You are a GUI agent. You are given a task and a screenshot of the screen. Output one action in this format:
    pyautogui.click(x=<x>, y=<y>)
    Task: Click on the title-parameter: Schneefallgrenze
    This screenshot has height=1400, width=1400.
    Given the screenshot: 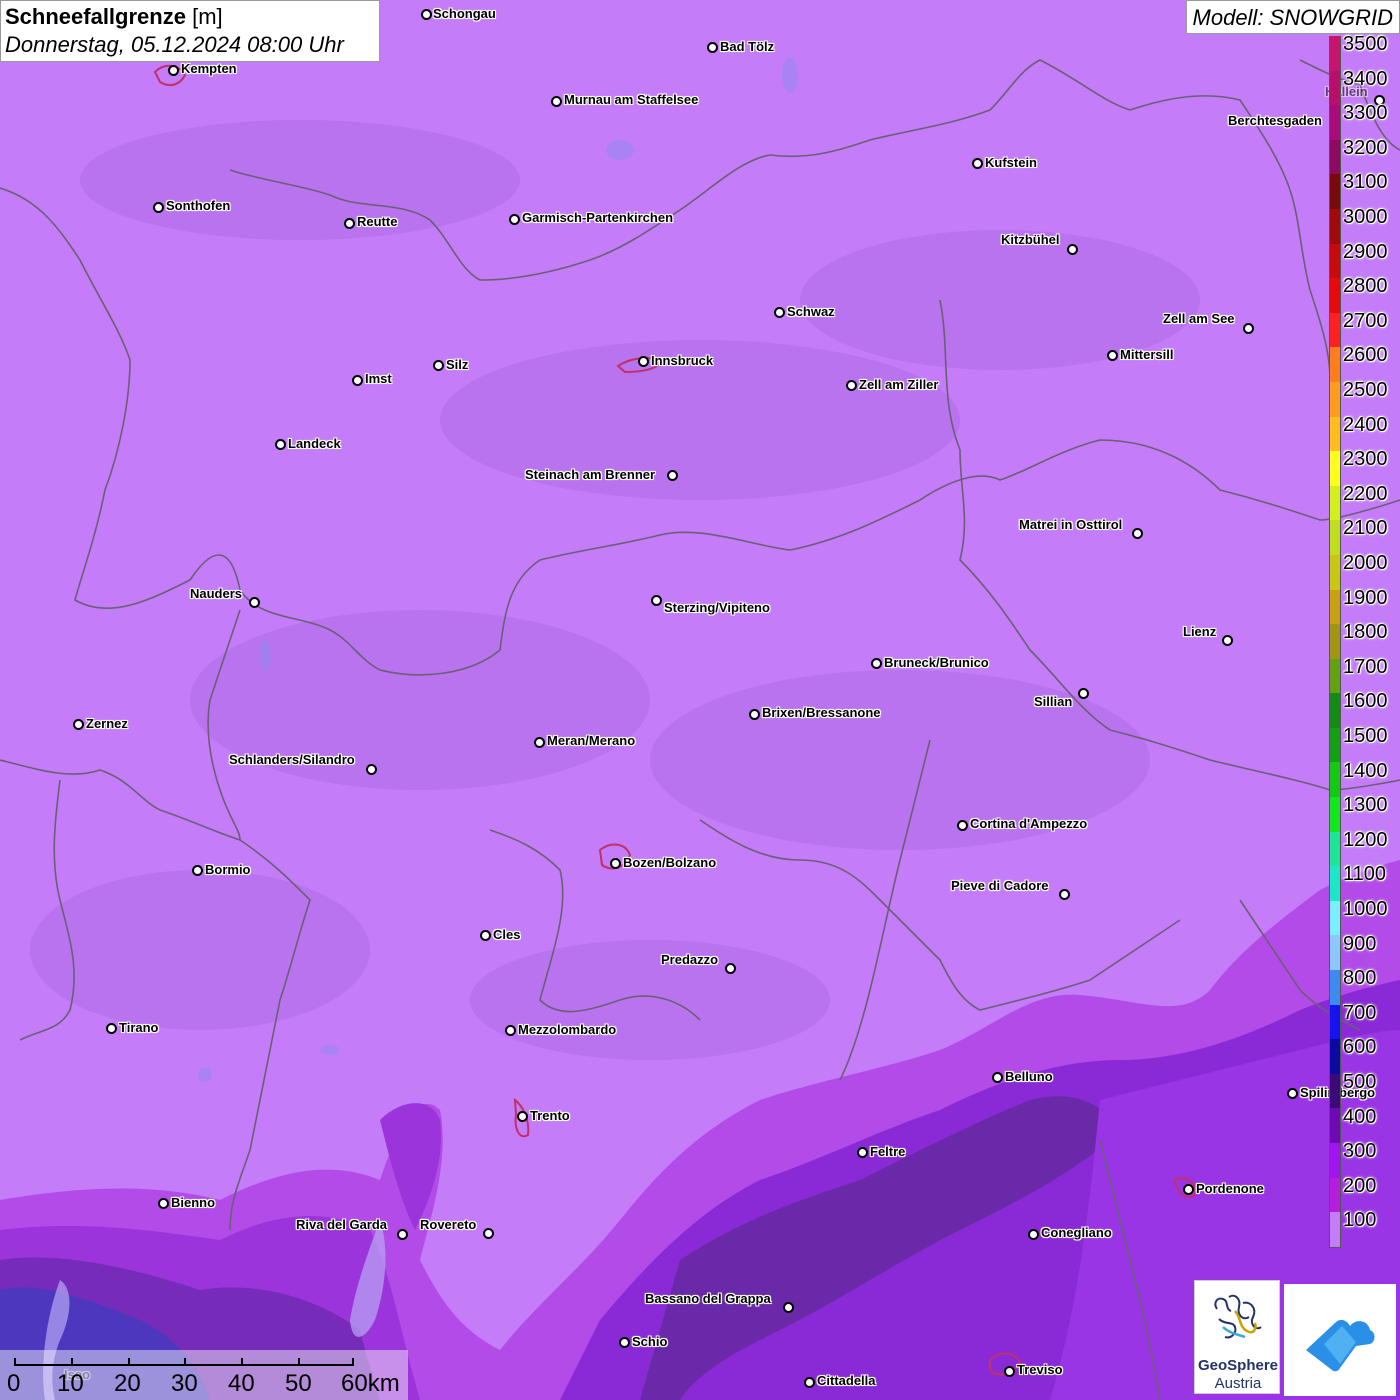 What is the action you would take?
    pyautogui.click(x=95, y=16)
    